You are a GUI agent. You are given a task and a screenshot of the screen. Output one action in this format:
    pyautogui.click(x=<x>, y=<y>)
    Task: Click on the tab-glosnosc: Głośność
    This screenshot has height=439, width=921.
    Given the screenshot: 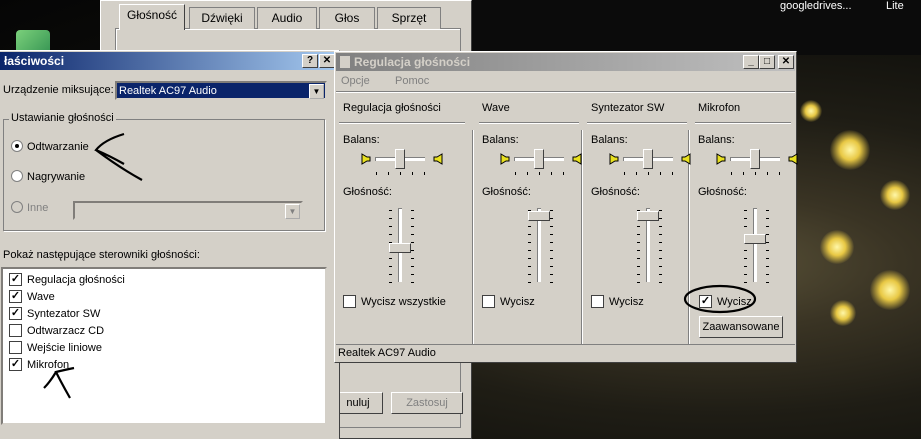 What is the action you would take?
    pyautogui.click(x=152, y=17)
    